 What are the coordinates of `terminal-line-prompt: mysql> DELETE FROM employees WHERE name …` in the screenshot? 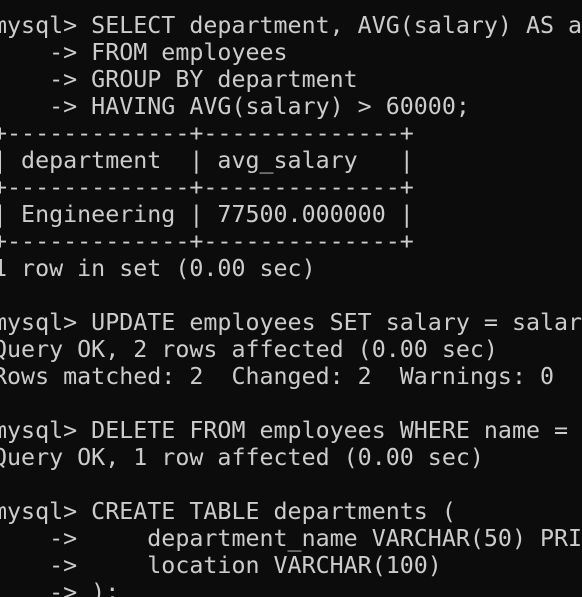 It's located at (291, 430).